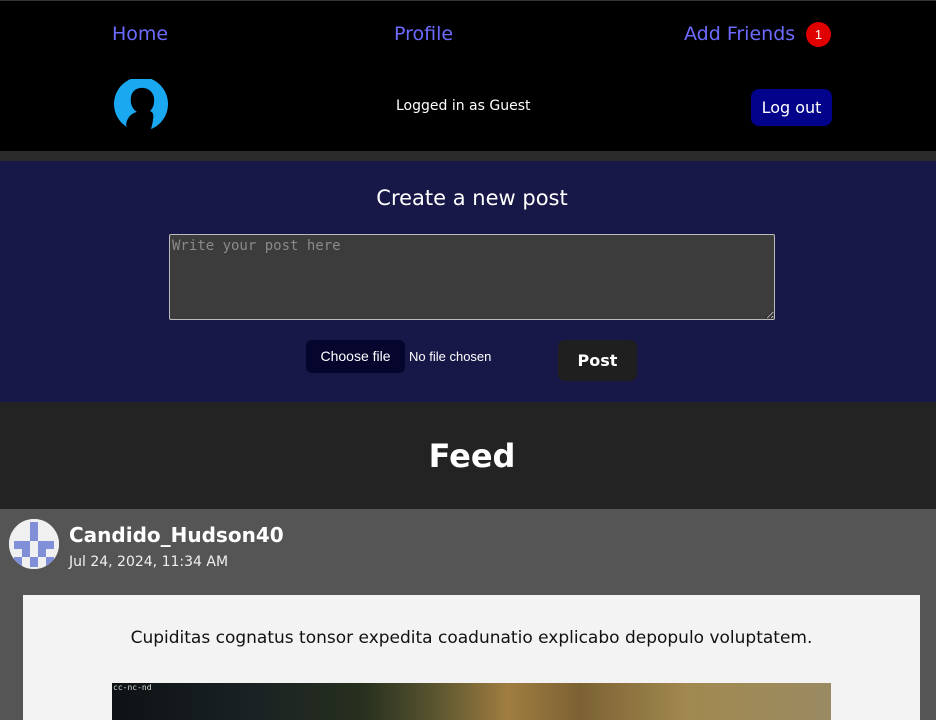  I want to click on image-license-label: cc-nc-nd, so click(132, 687).